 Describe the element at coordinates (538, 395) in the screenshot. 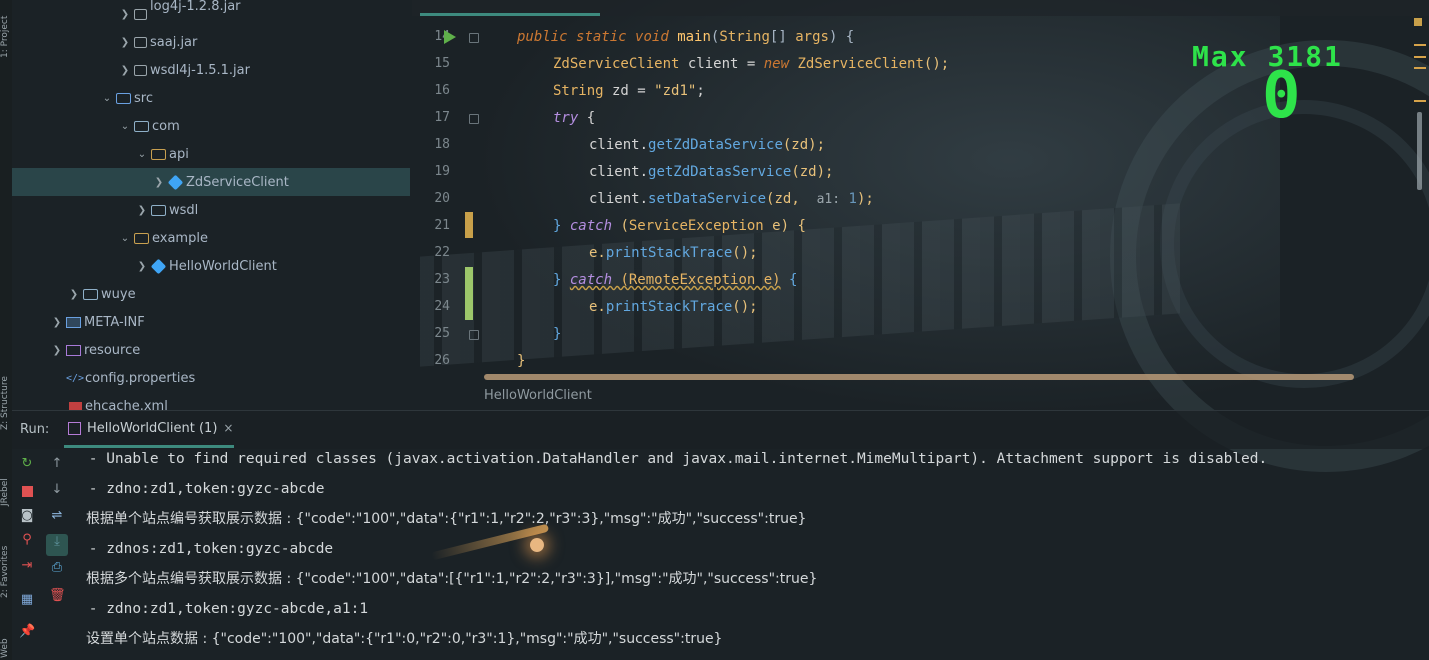

I see `breadcrumb: HelloWorldClient` at that location.